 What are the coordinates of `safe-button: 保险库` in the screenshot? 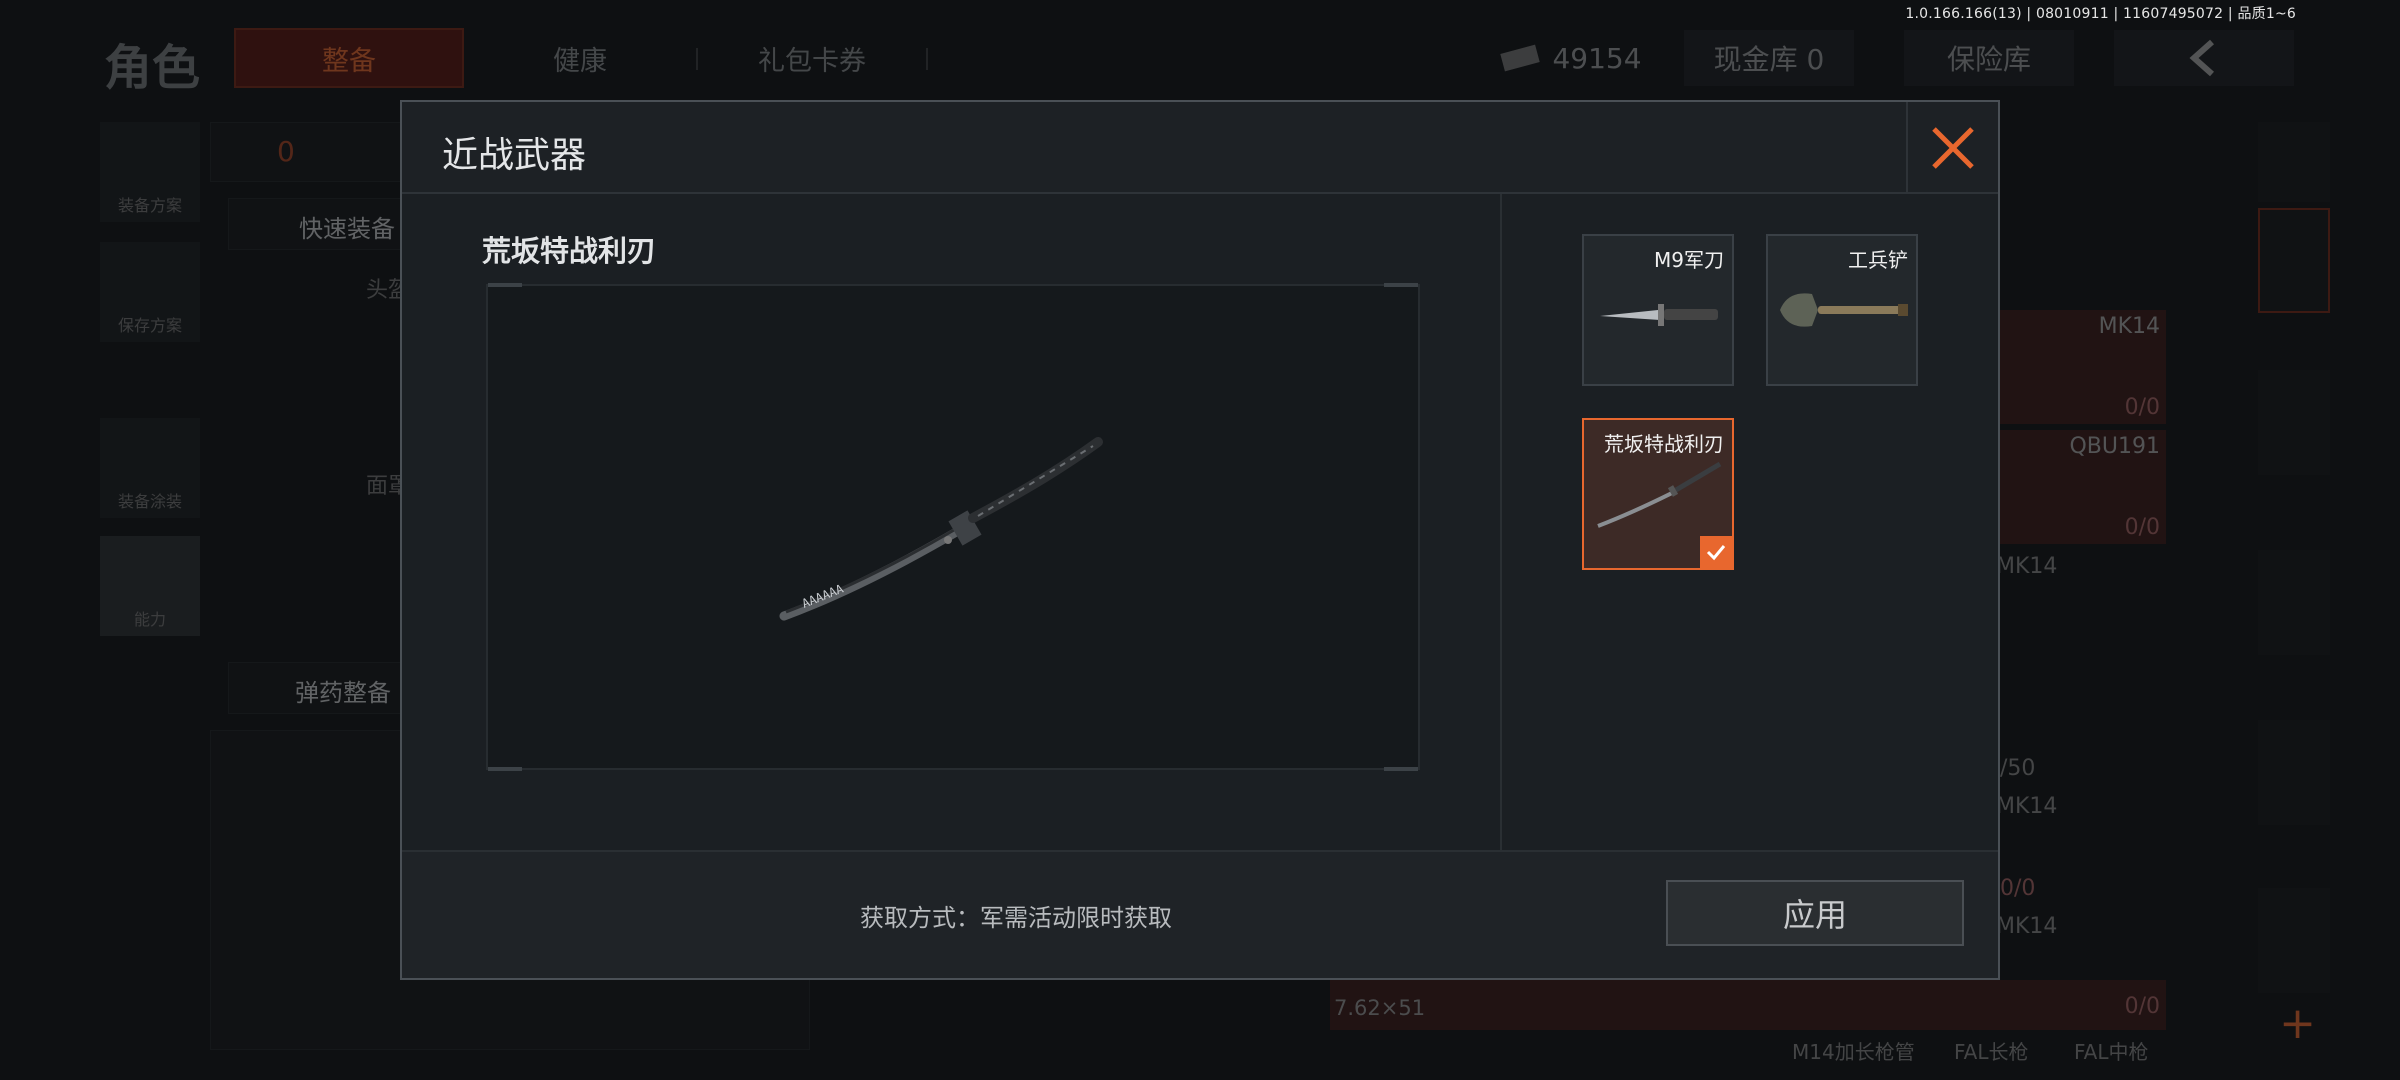 It's located at (1989, 58).